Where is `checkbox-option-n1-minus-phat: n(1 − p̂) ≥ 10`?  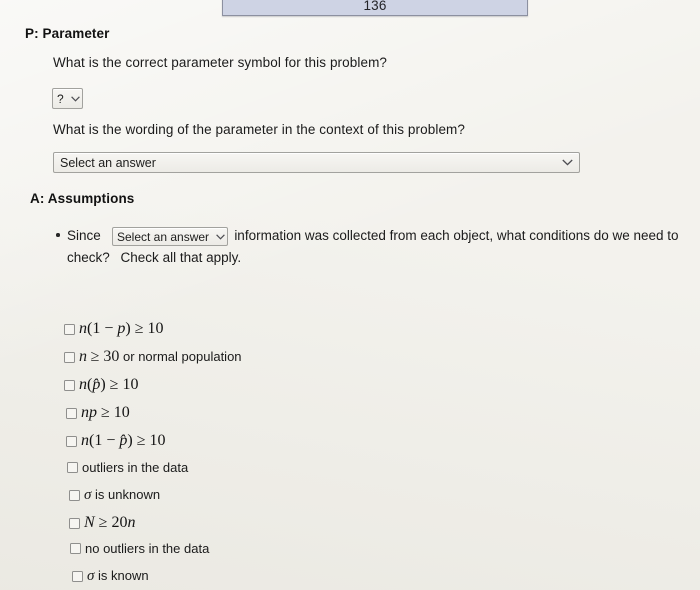
checkbox-option-n1-minus-phat: n(1 − p̂) ≥ 10 is located at coordinates (115, 441).